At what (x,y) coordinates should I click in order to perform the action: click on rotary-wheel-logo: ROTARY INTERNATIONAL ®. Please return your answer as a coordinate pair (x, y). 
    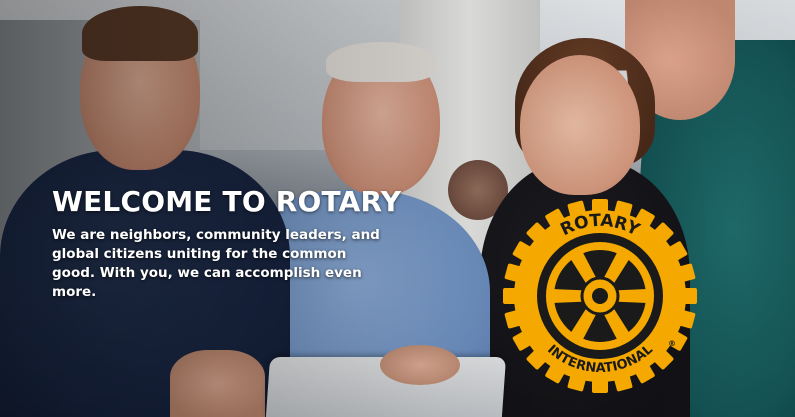
    Looking at the image, I should click on (600, 296).